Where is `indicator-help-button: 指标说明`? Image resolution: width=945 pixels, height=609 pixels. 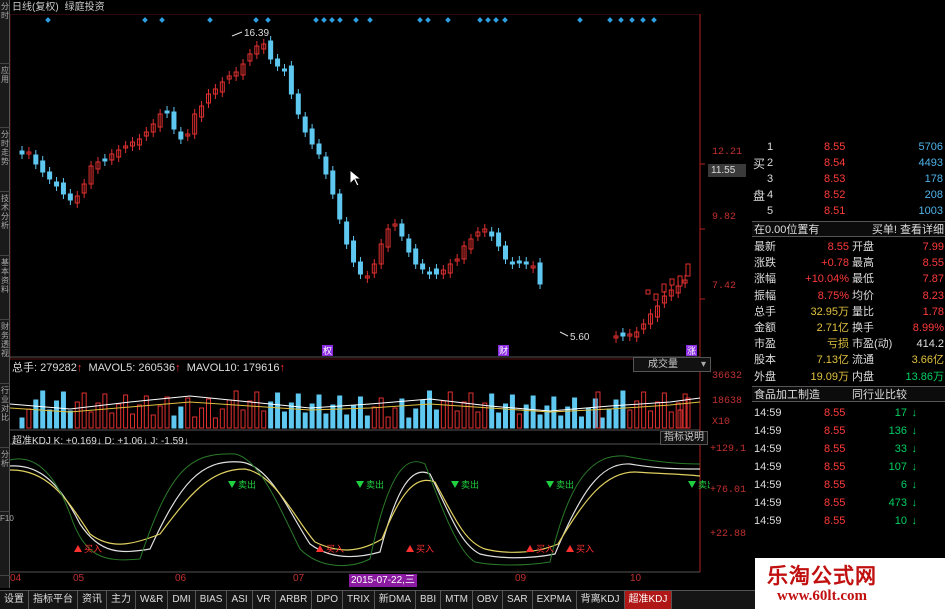 indicator-help-button: 指标说明 is located at coordinates (684, 438).